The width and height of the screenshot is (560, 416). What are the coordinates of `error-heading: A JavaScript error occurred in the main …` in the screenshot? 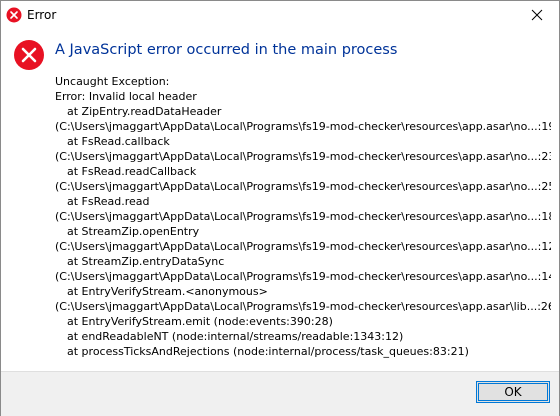 It's located at (226, 50).